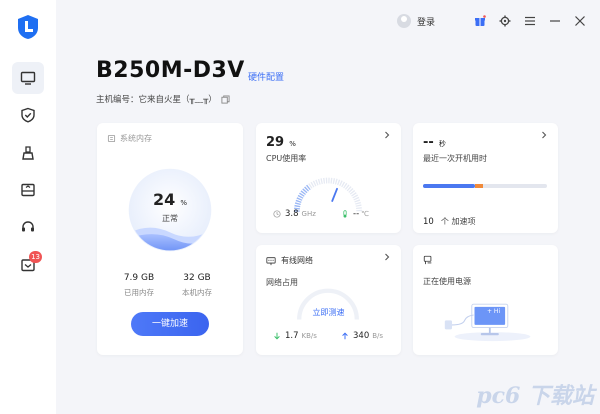  I want to click on monitor-icon, so click(28, 78).